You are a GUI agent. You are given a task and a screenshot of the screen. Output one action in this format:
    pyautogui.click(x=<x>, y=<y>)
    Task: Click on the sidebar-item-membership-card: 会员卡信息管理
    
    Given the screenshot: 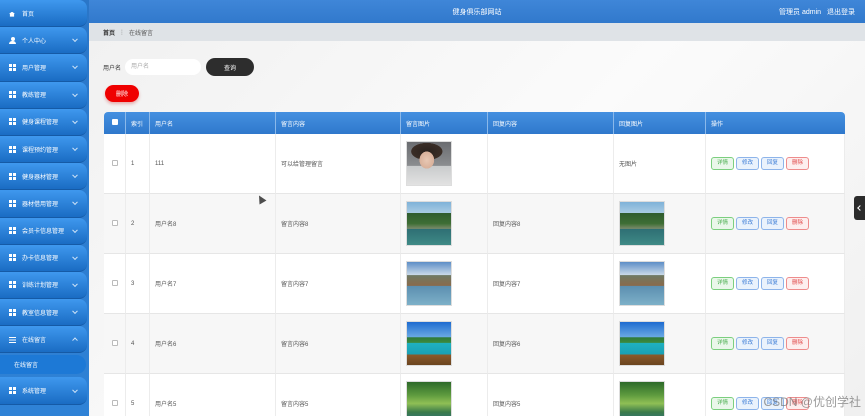 What is the action you would take?
    pyautogui.click(x=43, y=231)
    